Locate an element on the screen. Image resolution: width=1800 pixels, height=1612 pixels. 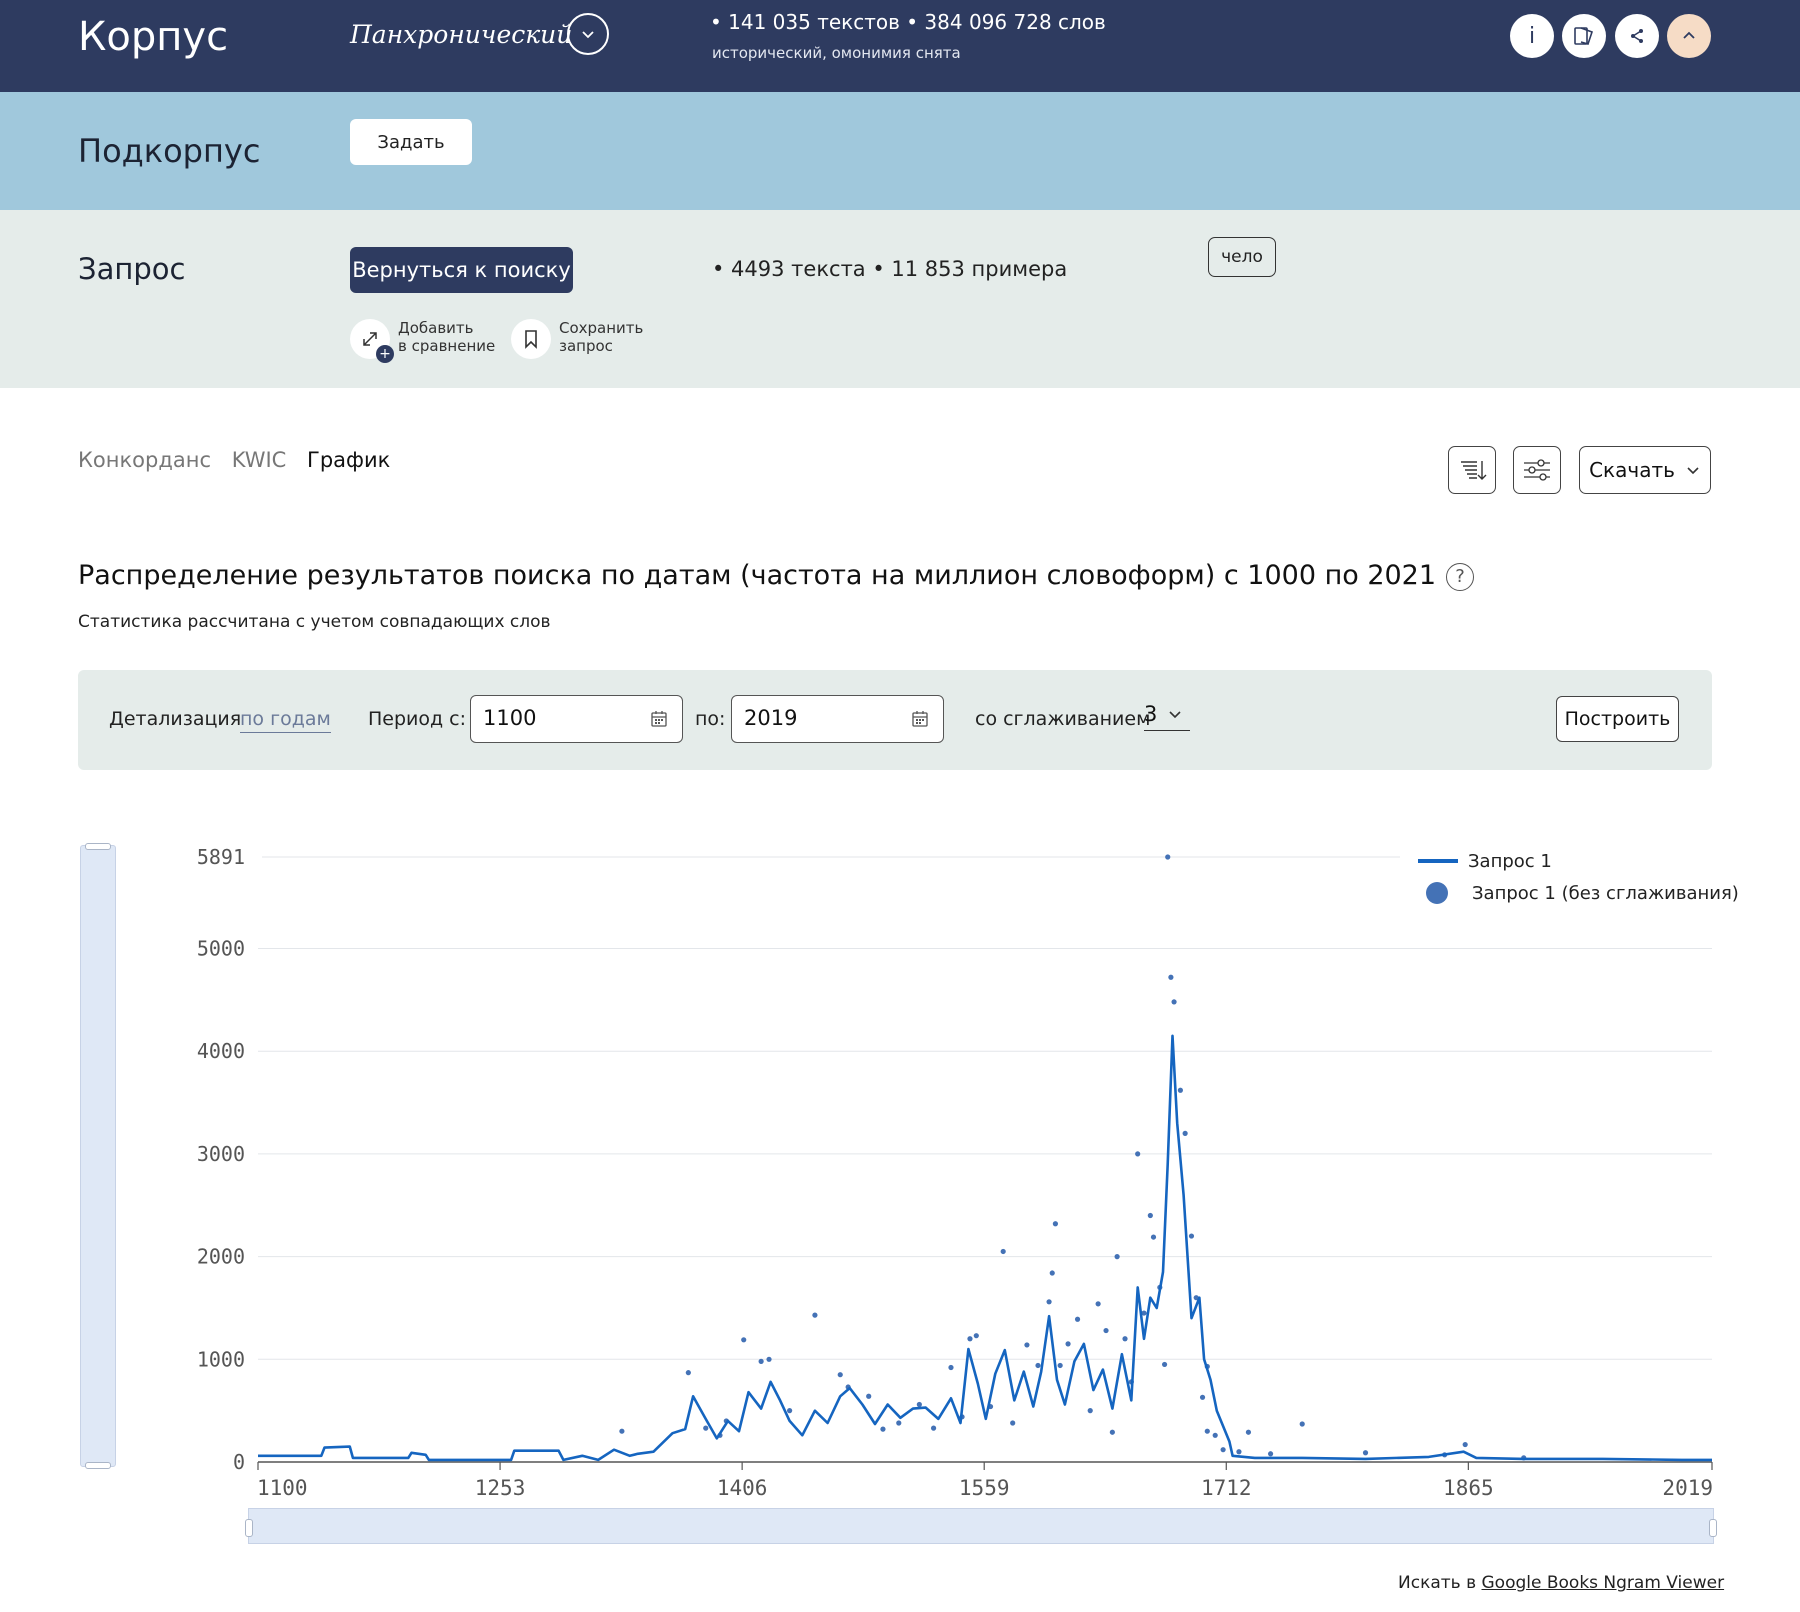
settings-button is located at coordinates (1537, 470).